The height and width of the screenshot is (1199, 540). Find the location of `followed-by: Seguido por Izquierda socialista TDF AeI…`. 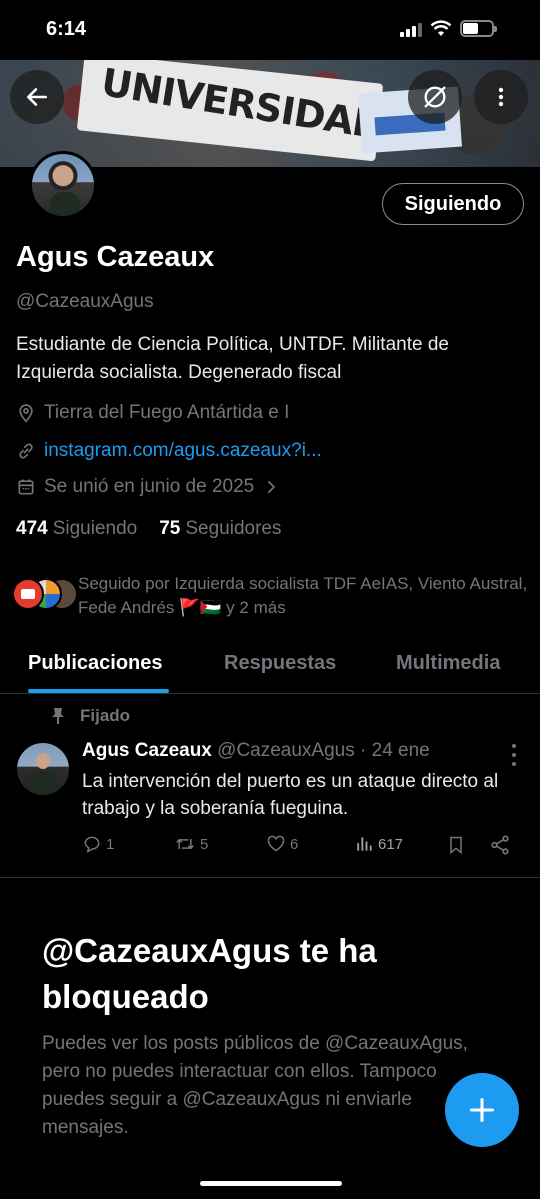

followed-by: Seguido por Izquierda socialista TDF AeI… is located at coordinates (270, 596).